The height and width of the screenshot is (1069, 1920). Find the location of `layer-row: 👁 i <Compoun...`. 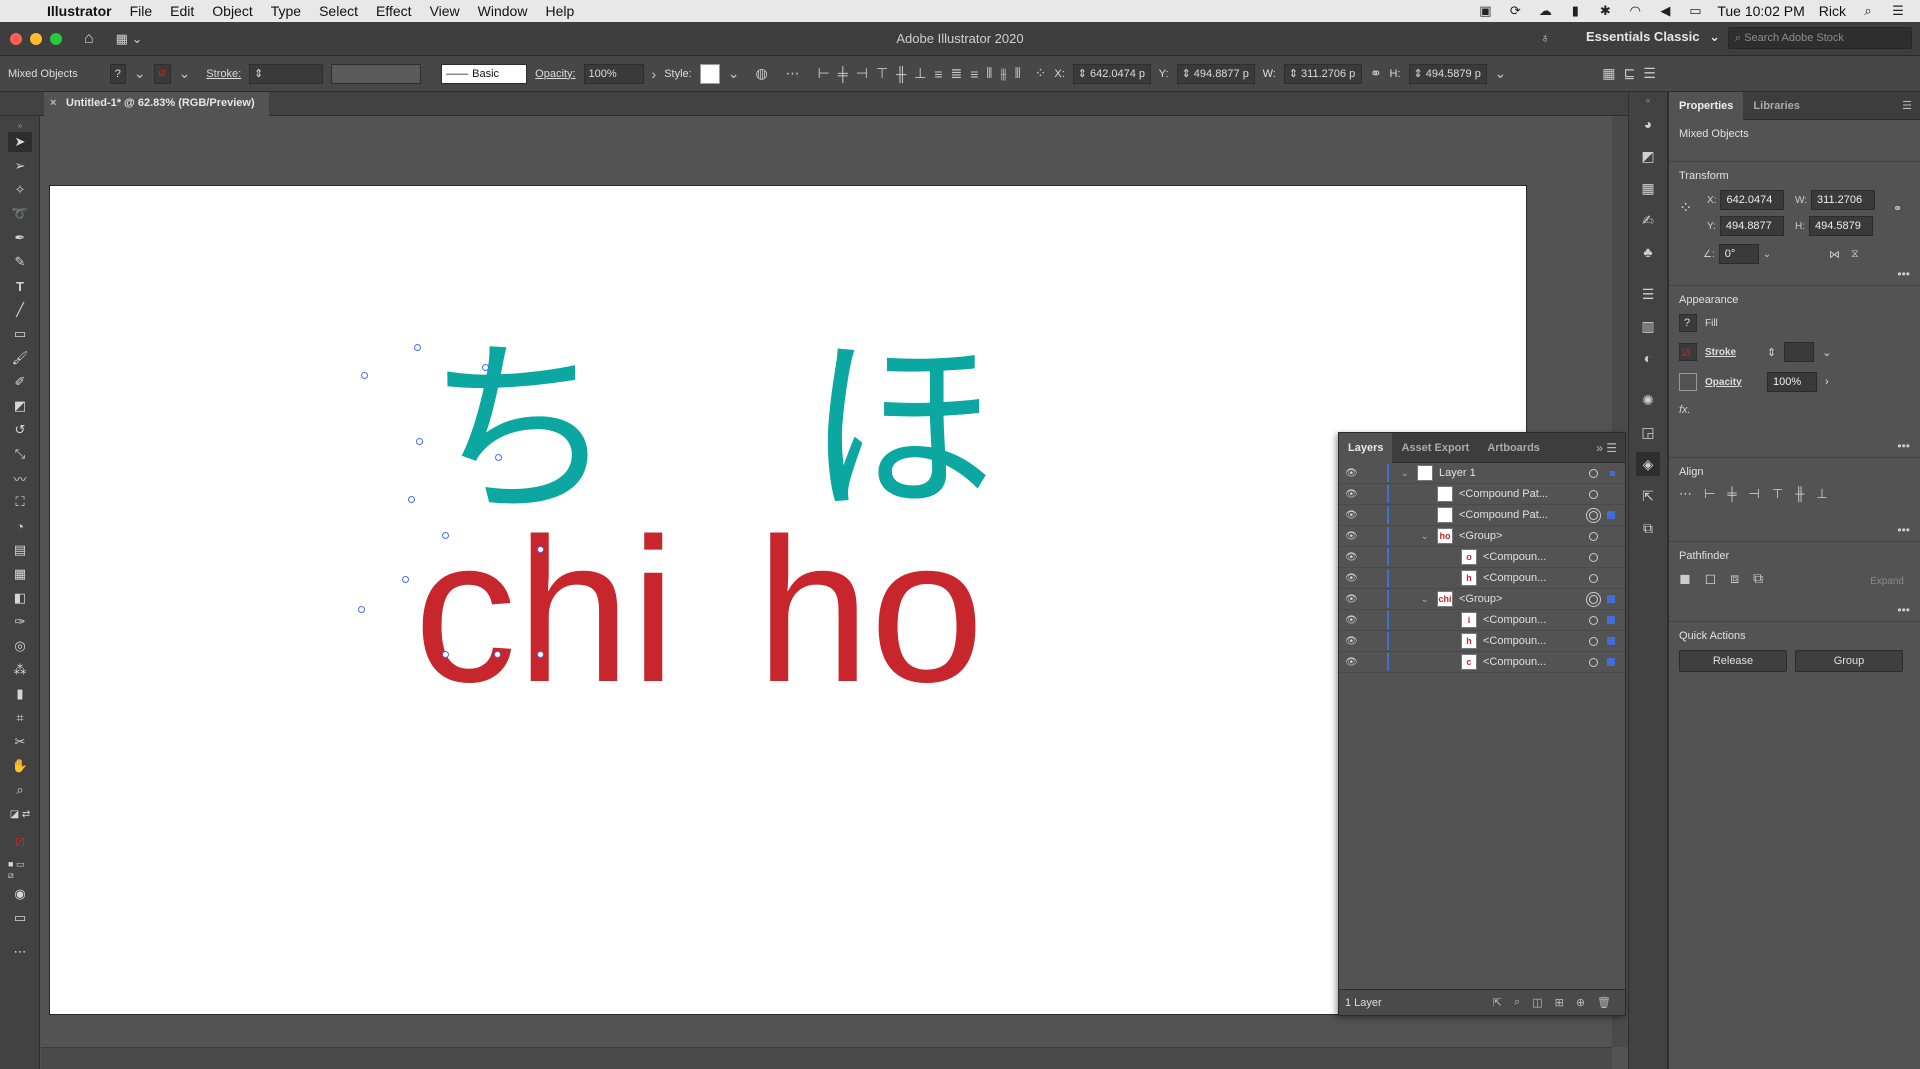

layer-row: 👁 i <Compoun... is located at coordinates (1482, 620).